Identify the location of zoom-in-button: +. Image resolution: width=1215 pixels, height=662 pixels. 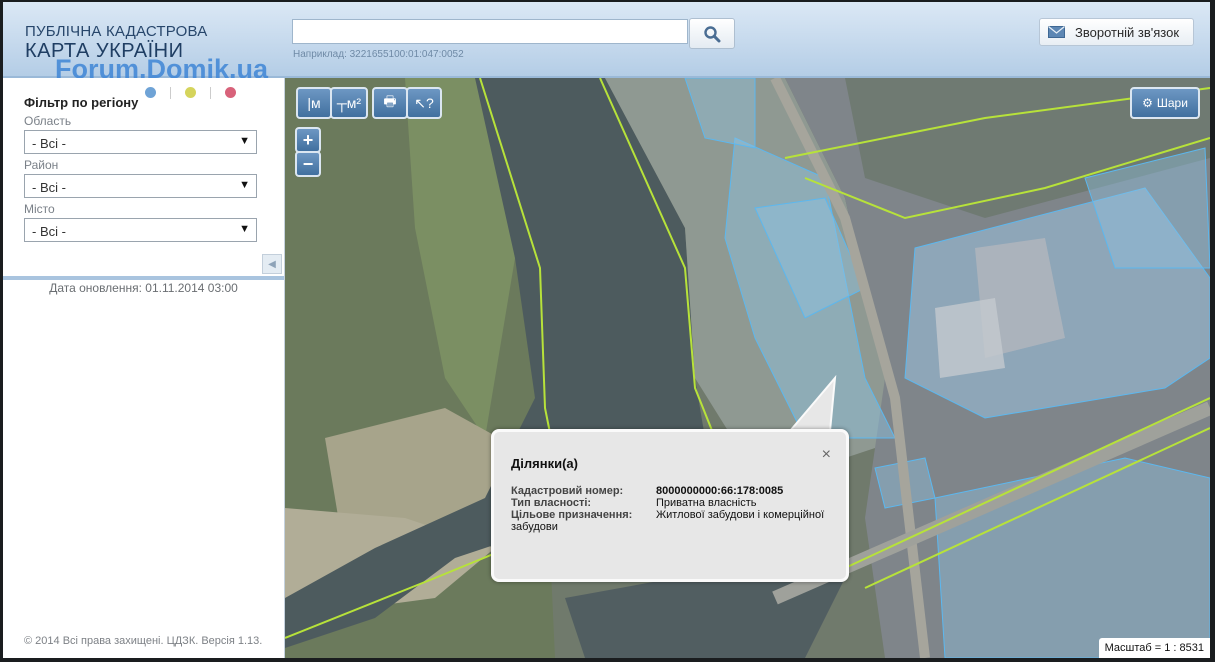
(308, 140).